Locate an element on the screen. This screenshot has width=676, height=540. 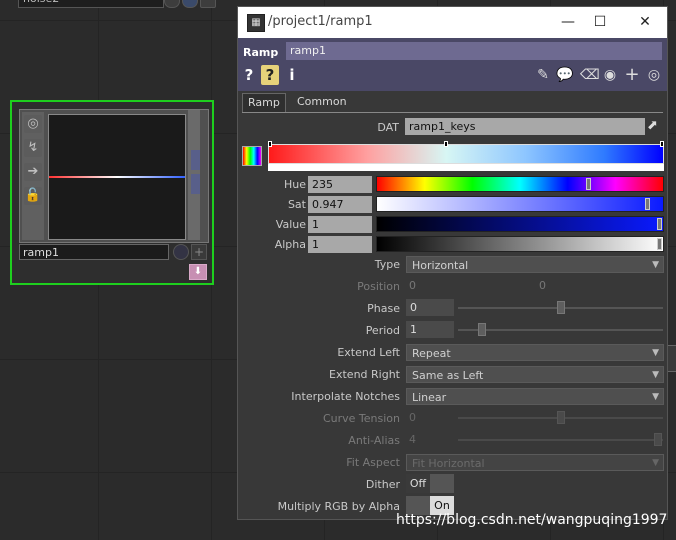
curve-tension-value: 0 is located at coordinates (412, 417).